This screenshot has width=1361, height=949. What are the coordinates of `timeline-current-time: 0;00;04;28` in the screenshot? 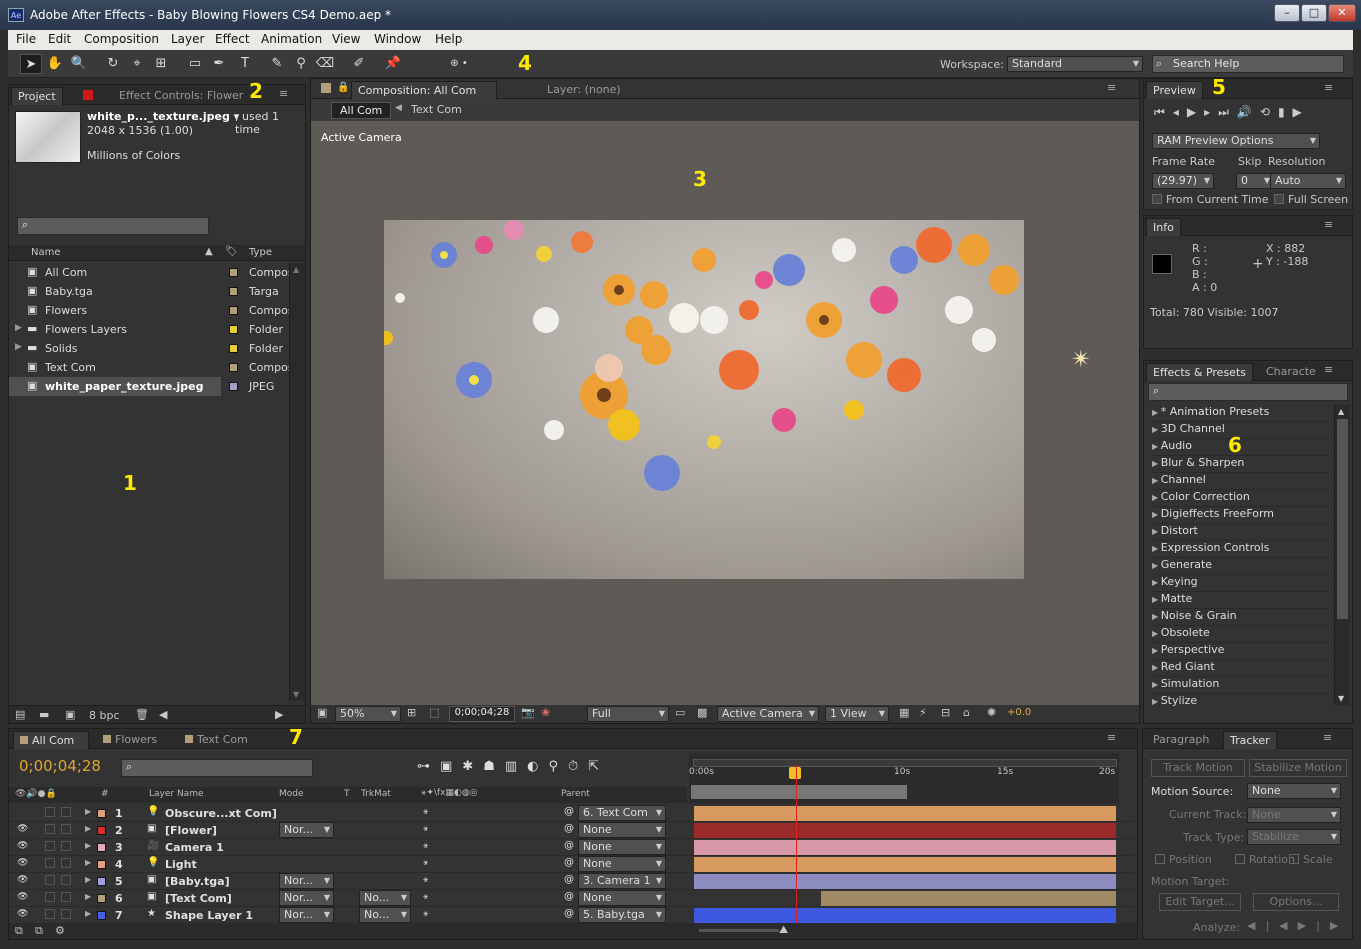 It's located at (60, 766).